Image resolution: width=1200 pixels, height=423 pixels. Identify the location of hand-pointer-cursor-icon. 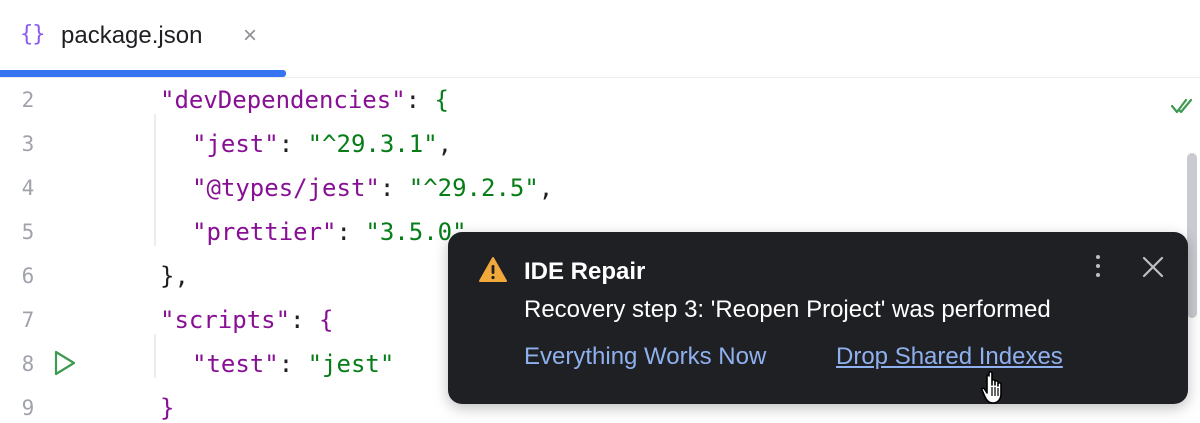
(991, 387).